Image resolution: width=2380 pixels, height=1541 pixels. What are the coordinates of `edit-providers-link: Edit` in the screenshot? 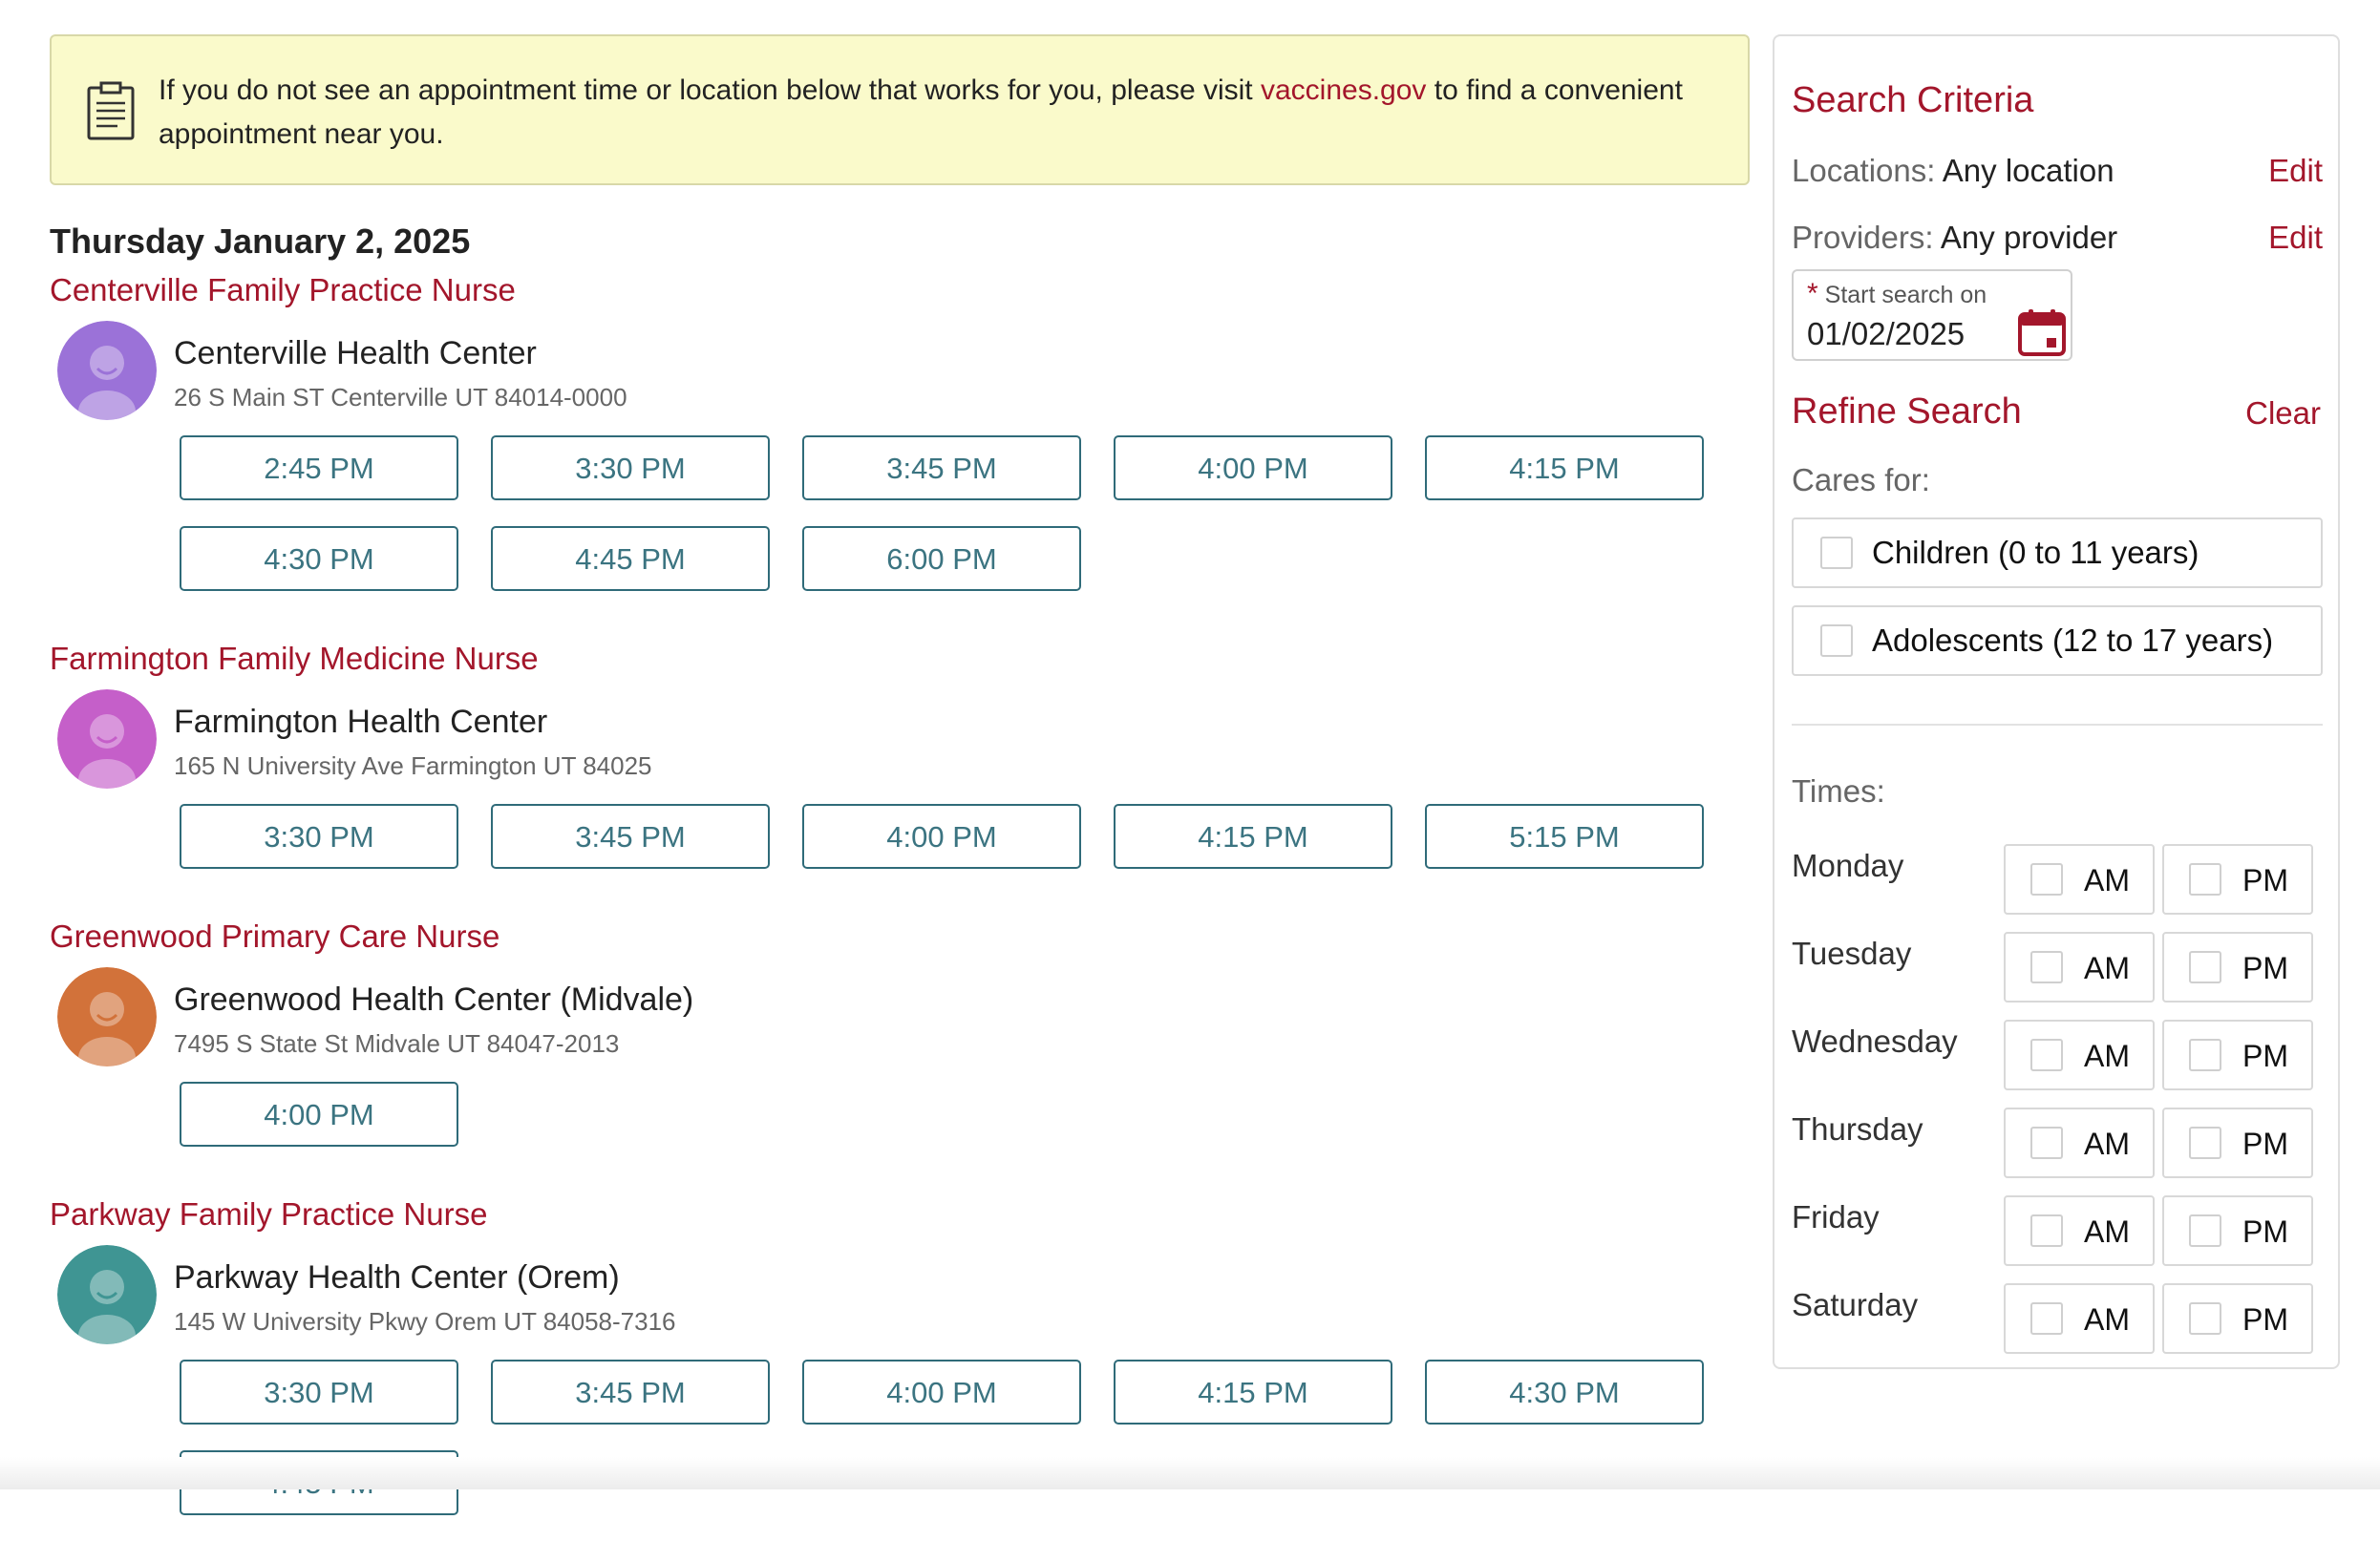 It's located at (2295, 238).